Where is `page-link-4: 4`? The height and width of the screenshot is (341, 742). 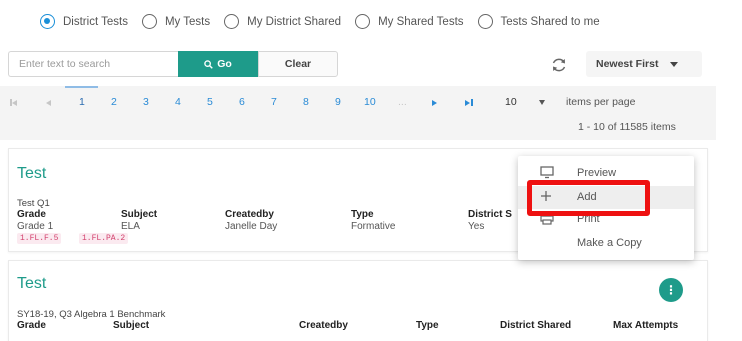
page-link-4: 4 is located at coordinates (178, 102).